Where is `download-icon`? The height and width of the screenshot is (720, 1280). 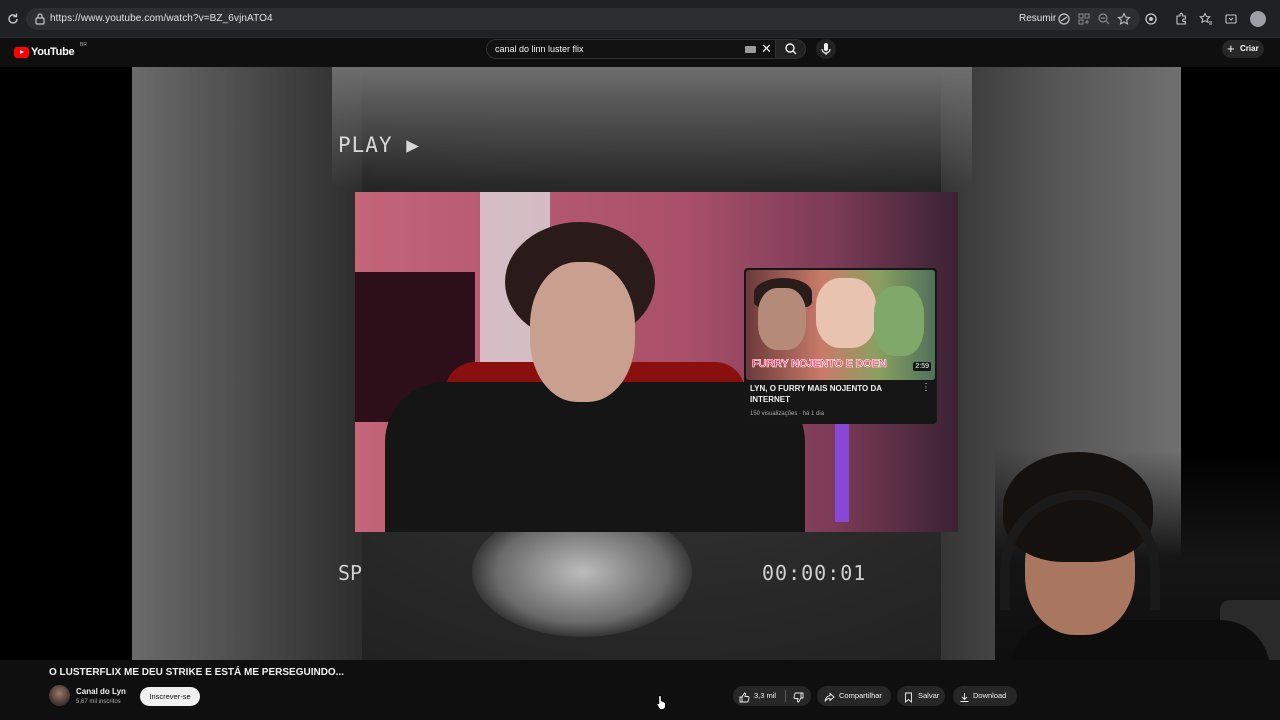
download-icon is located at coordinates (964, 696).